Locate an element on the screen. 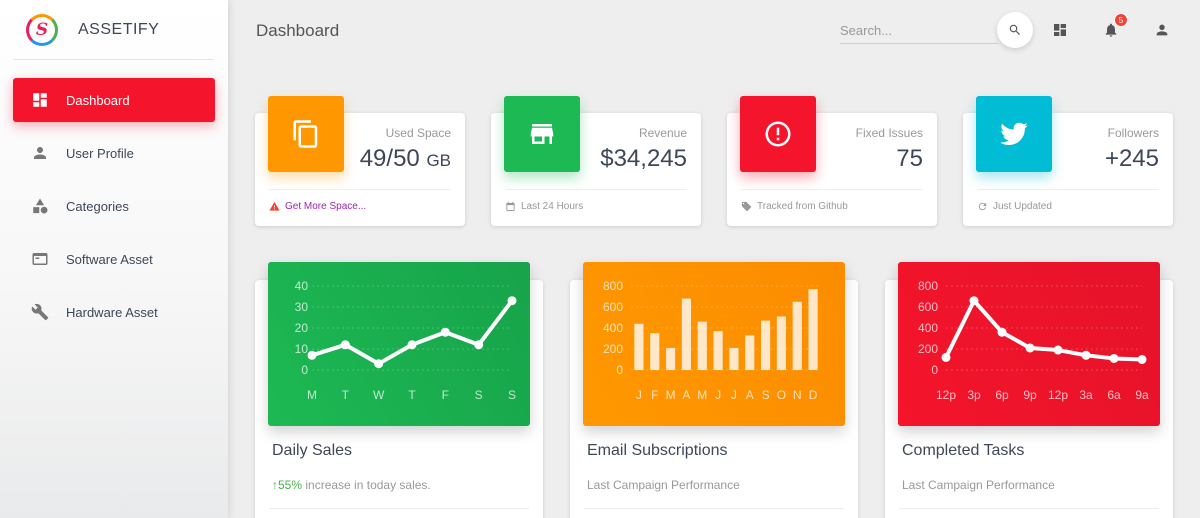  chart-subtitle: ↑55% increase in today sales. is located at coordinates (351, 485).